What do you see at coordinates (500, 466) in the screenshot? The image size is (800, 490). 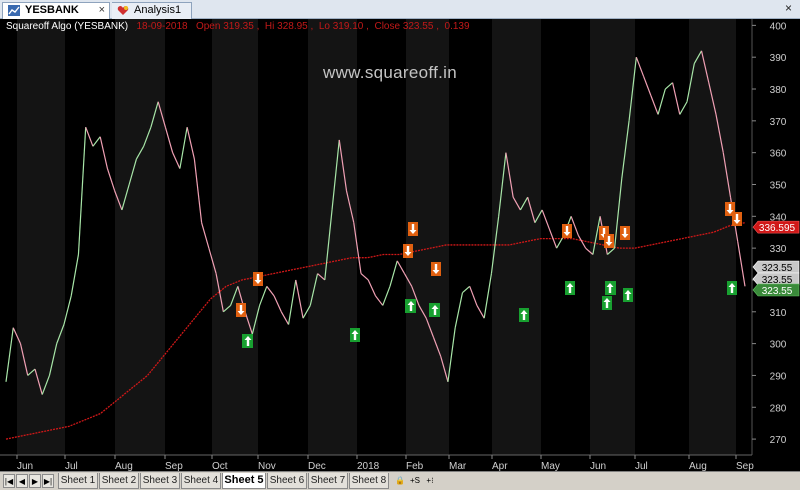 I see `x-tick-label: Apr` at bounding box center [500, 466].